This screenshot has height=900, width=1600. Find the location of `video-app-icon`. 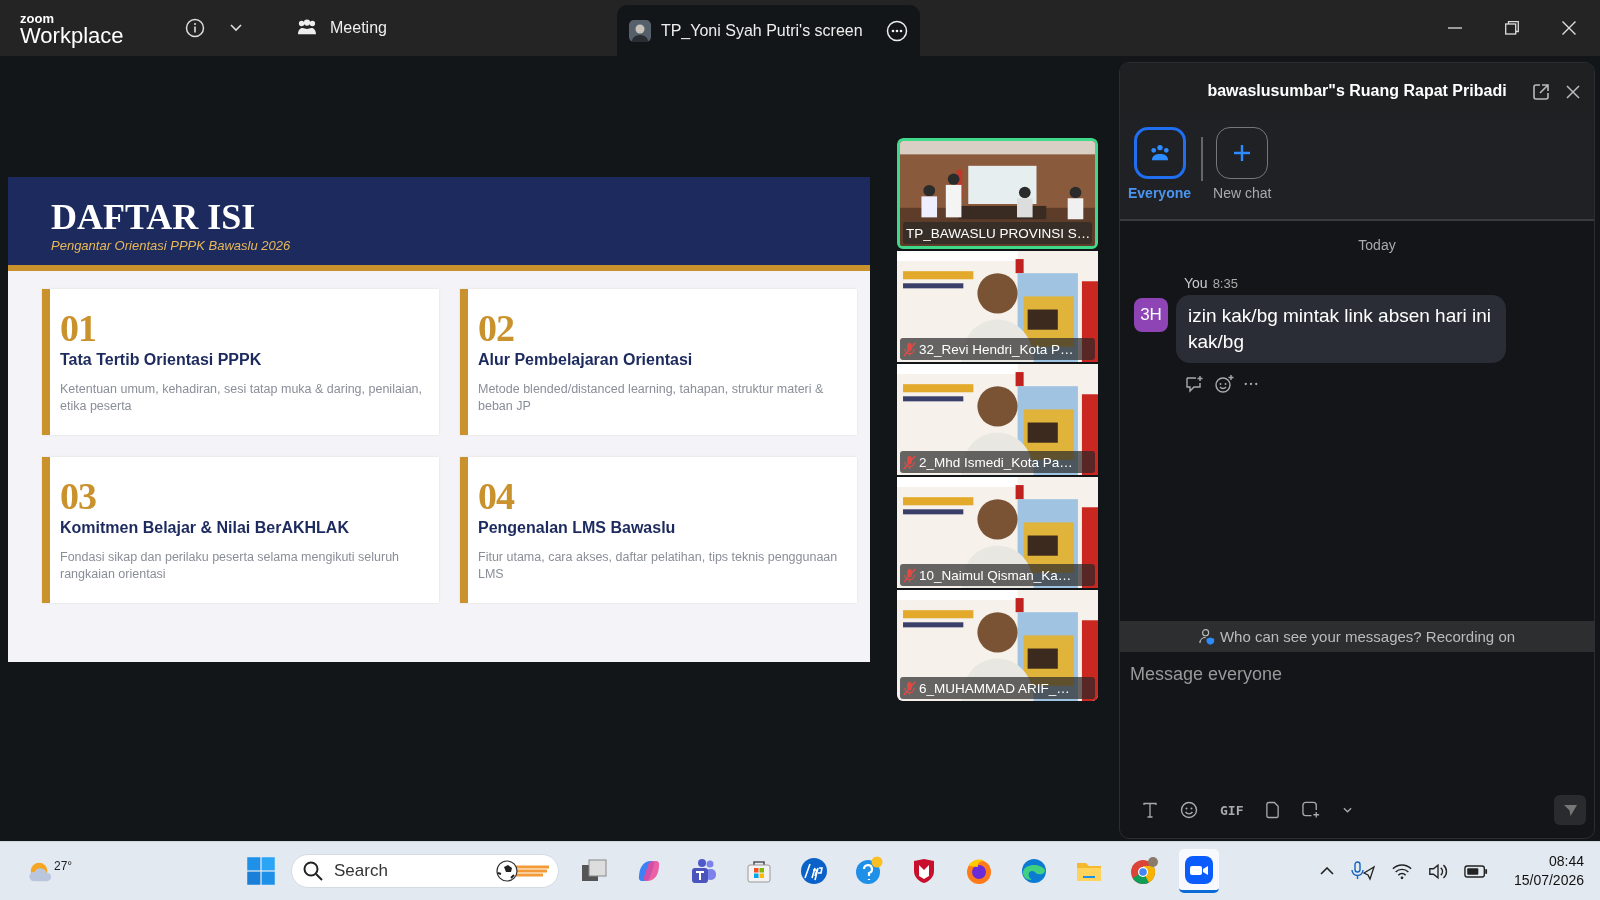

video-app-icon is located at coordinates (1199, 869).